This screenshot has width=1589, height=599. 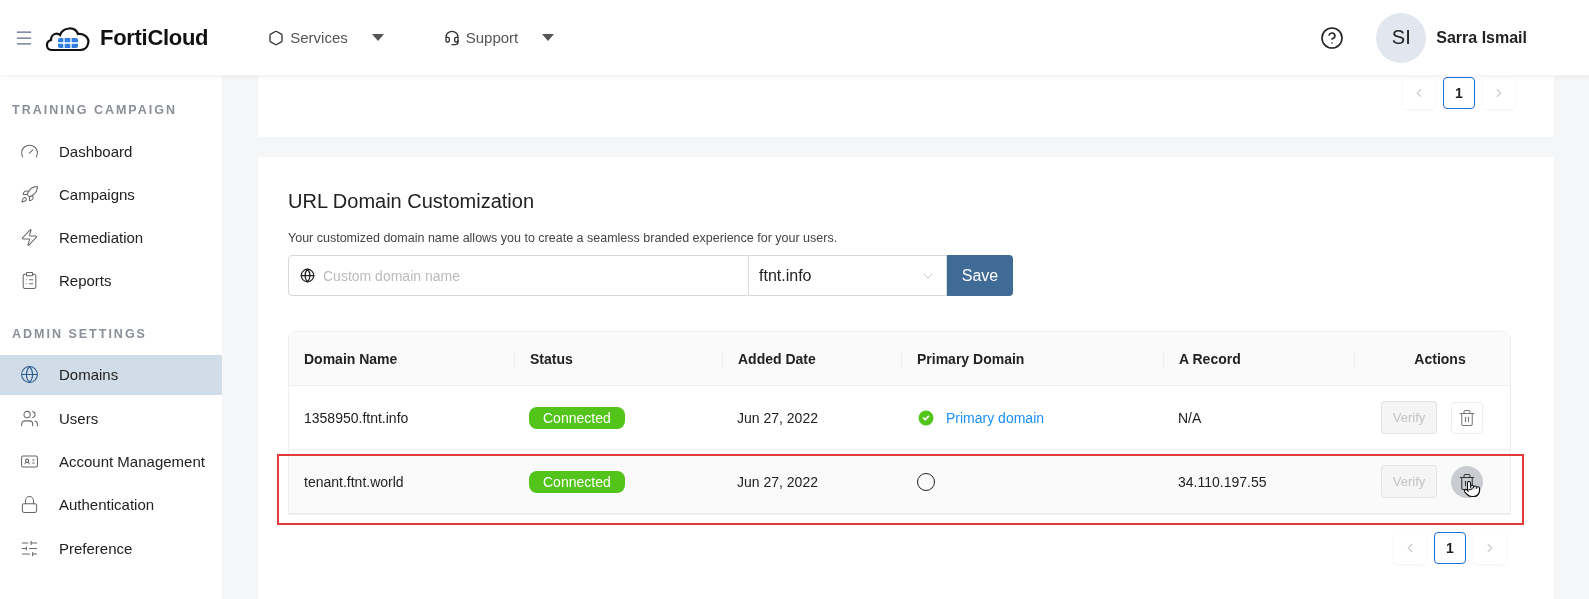 I want to click on user-name: Sarra Ismail, so click(x=1481, y=37).